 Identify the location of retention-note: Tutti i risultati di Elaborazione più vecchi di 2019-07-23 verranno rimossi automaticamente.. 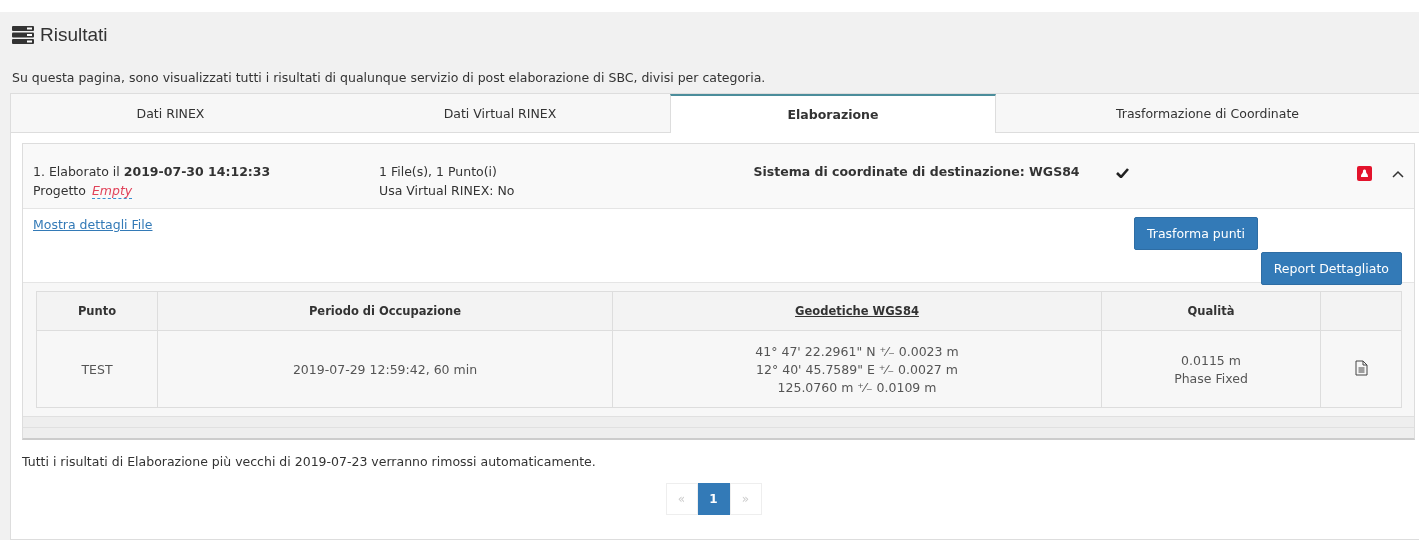
(309, 461).